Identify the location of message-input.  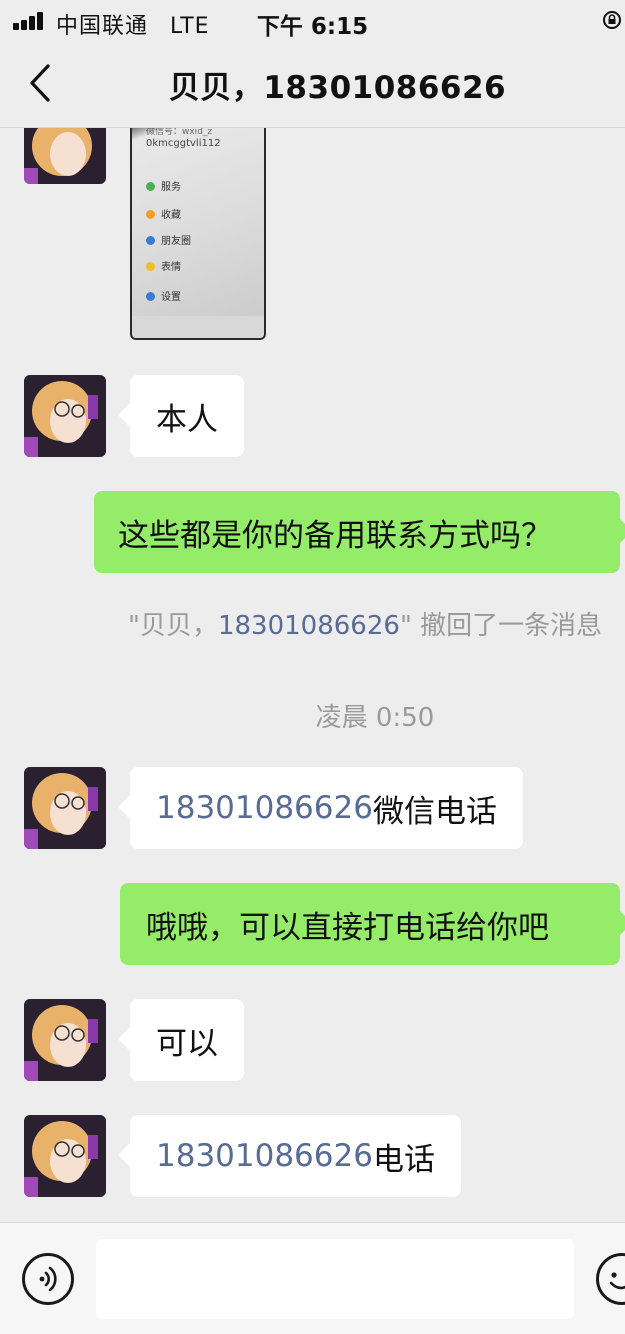
(335, 1279).